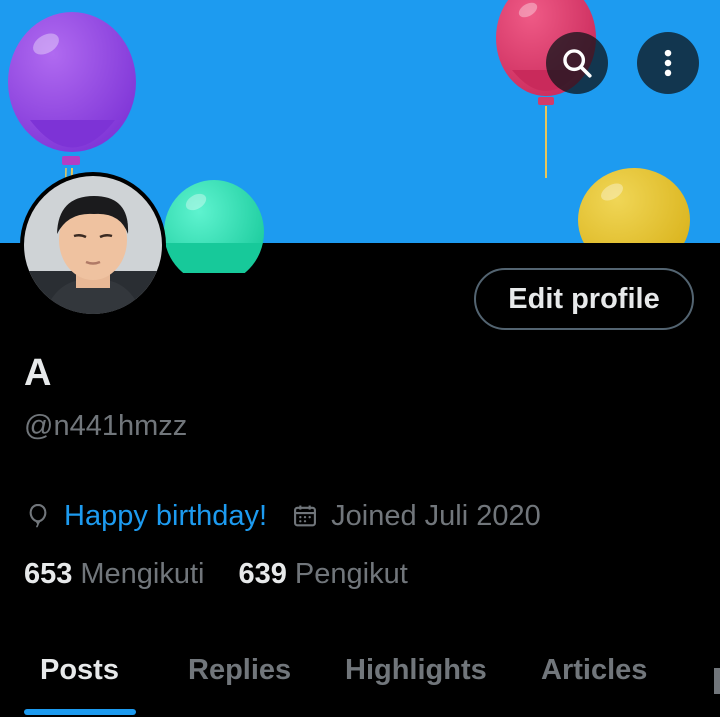  What do you see at coordinates (80, 712) in the screenshot?
I see `active-tab-indicator` at bounding box center [80, 712].